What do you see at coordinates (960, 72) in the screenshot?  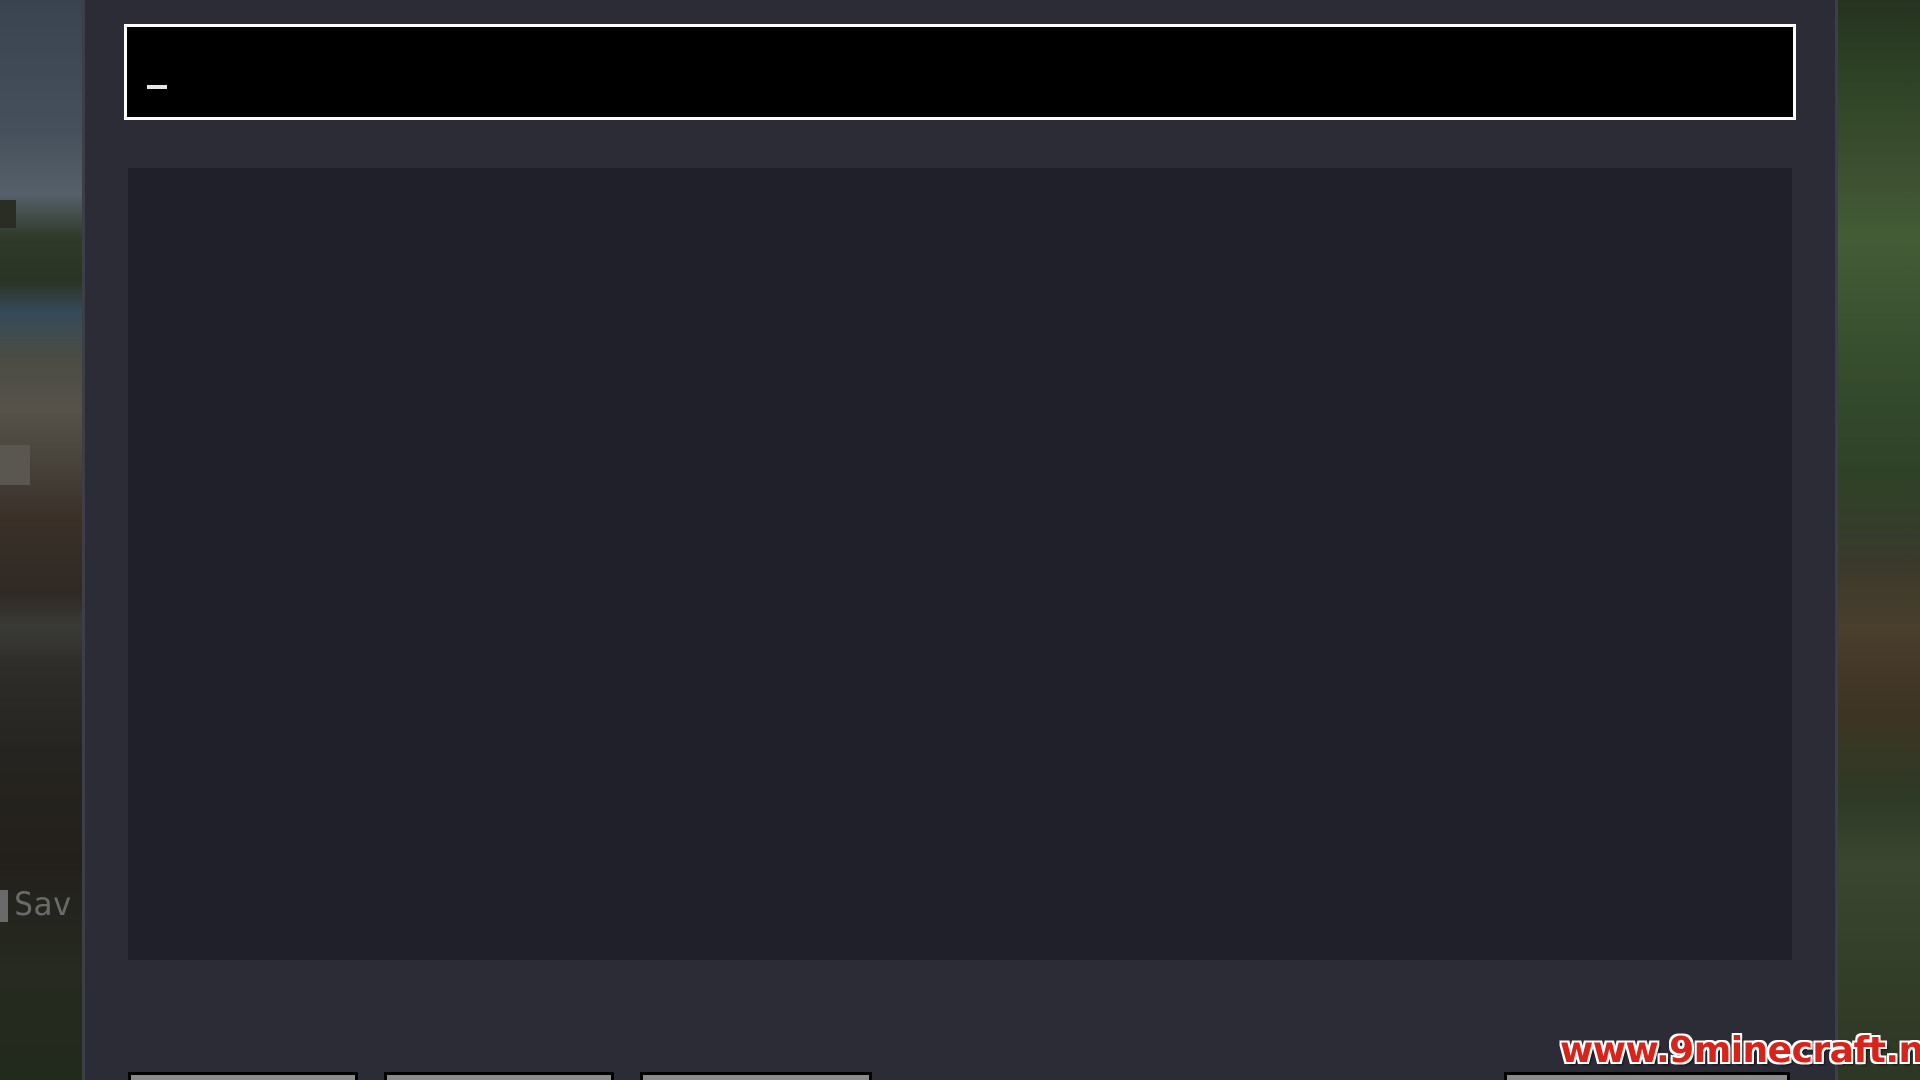 I see `command-input-field` at bounding box center [960, 72].